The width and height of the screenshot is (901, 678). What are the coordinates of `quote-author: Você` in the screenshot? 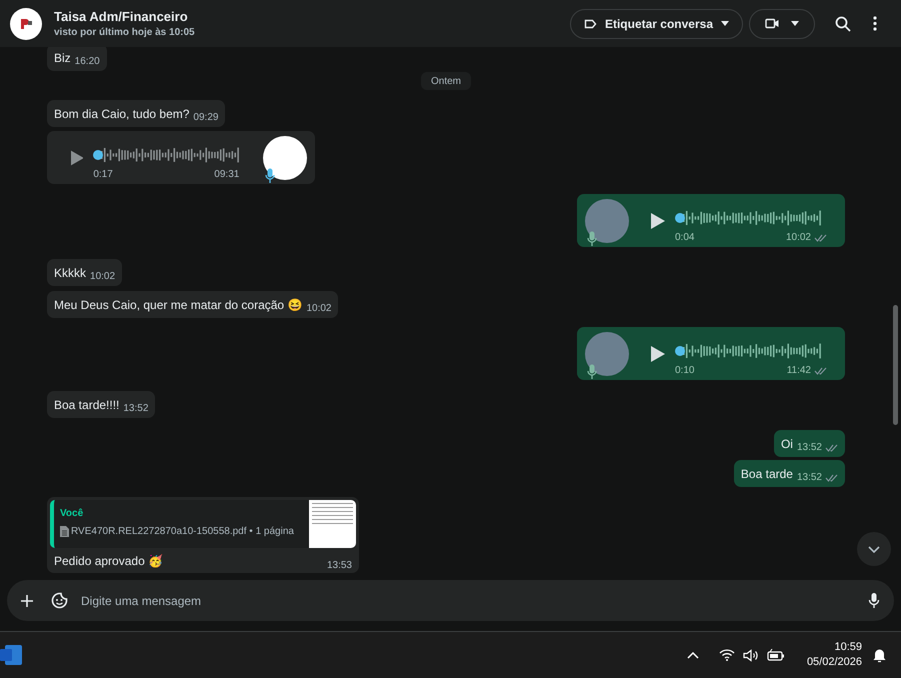 It's located at (72, 514).